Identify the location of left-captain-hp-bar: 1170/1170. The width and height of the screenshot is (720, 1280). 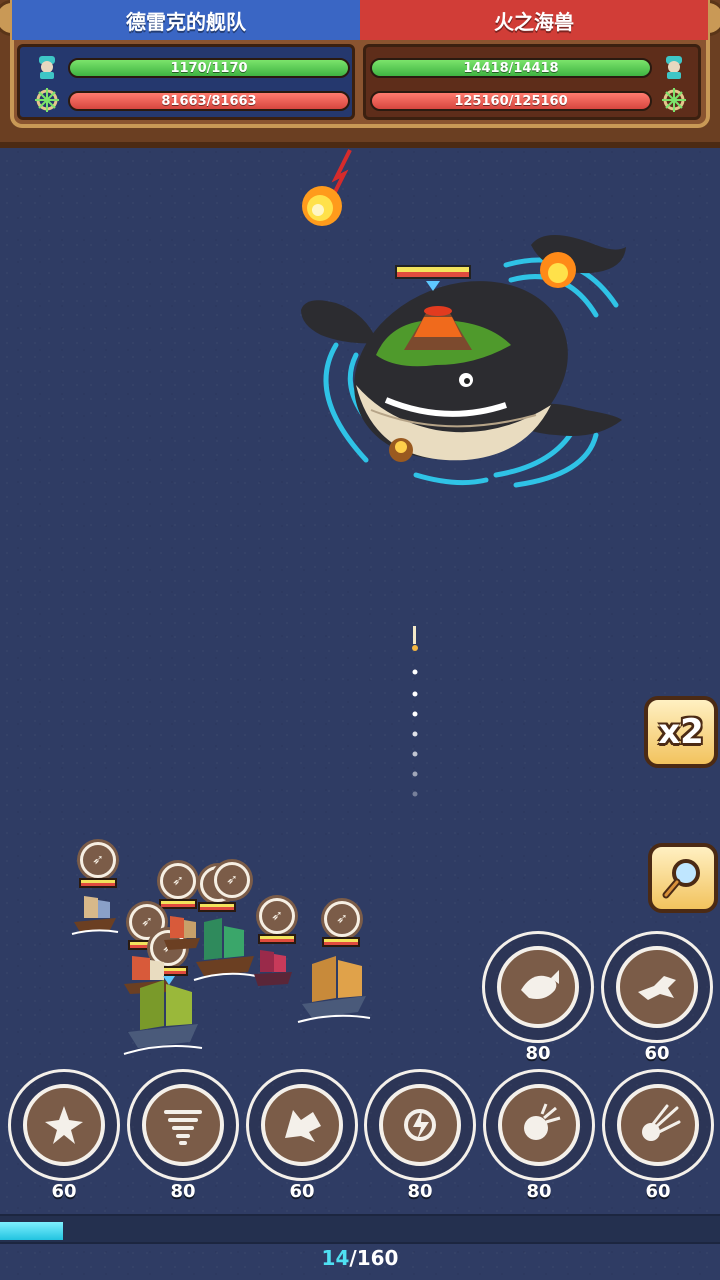
(209, 68).